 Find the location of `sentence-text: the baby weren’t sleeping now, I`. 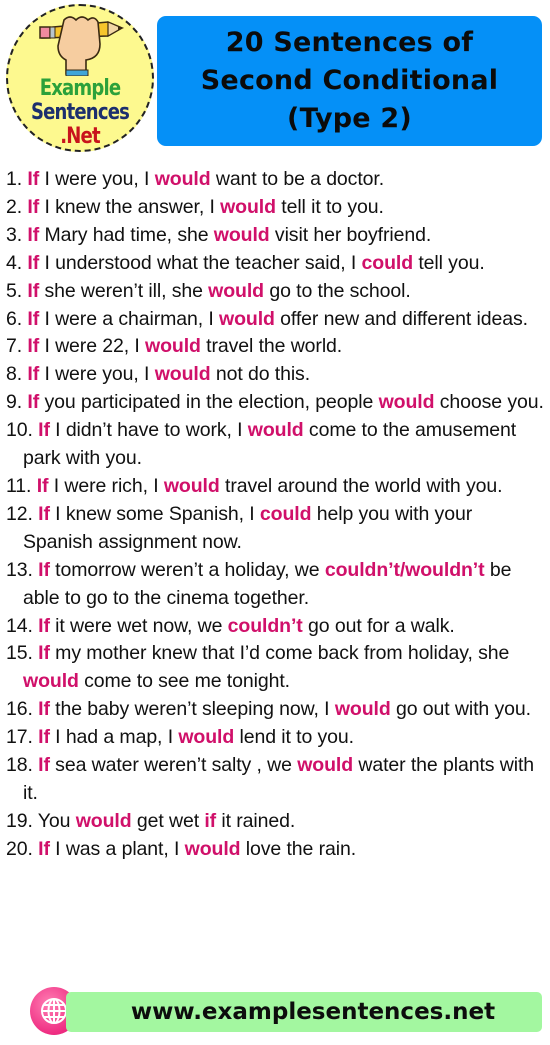

sentence-text: the baby weren’t sleeping now, I is located at coordinates (192, 709).